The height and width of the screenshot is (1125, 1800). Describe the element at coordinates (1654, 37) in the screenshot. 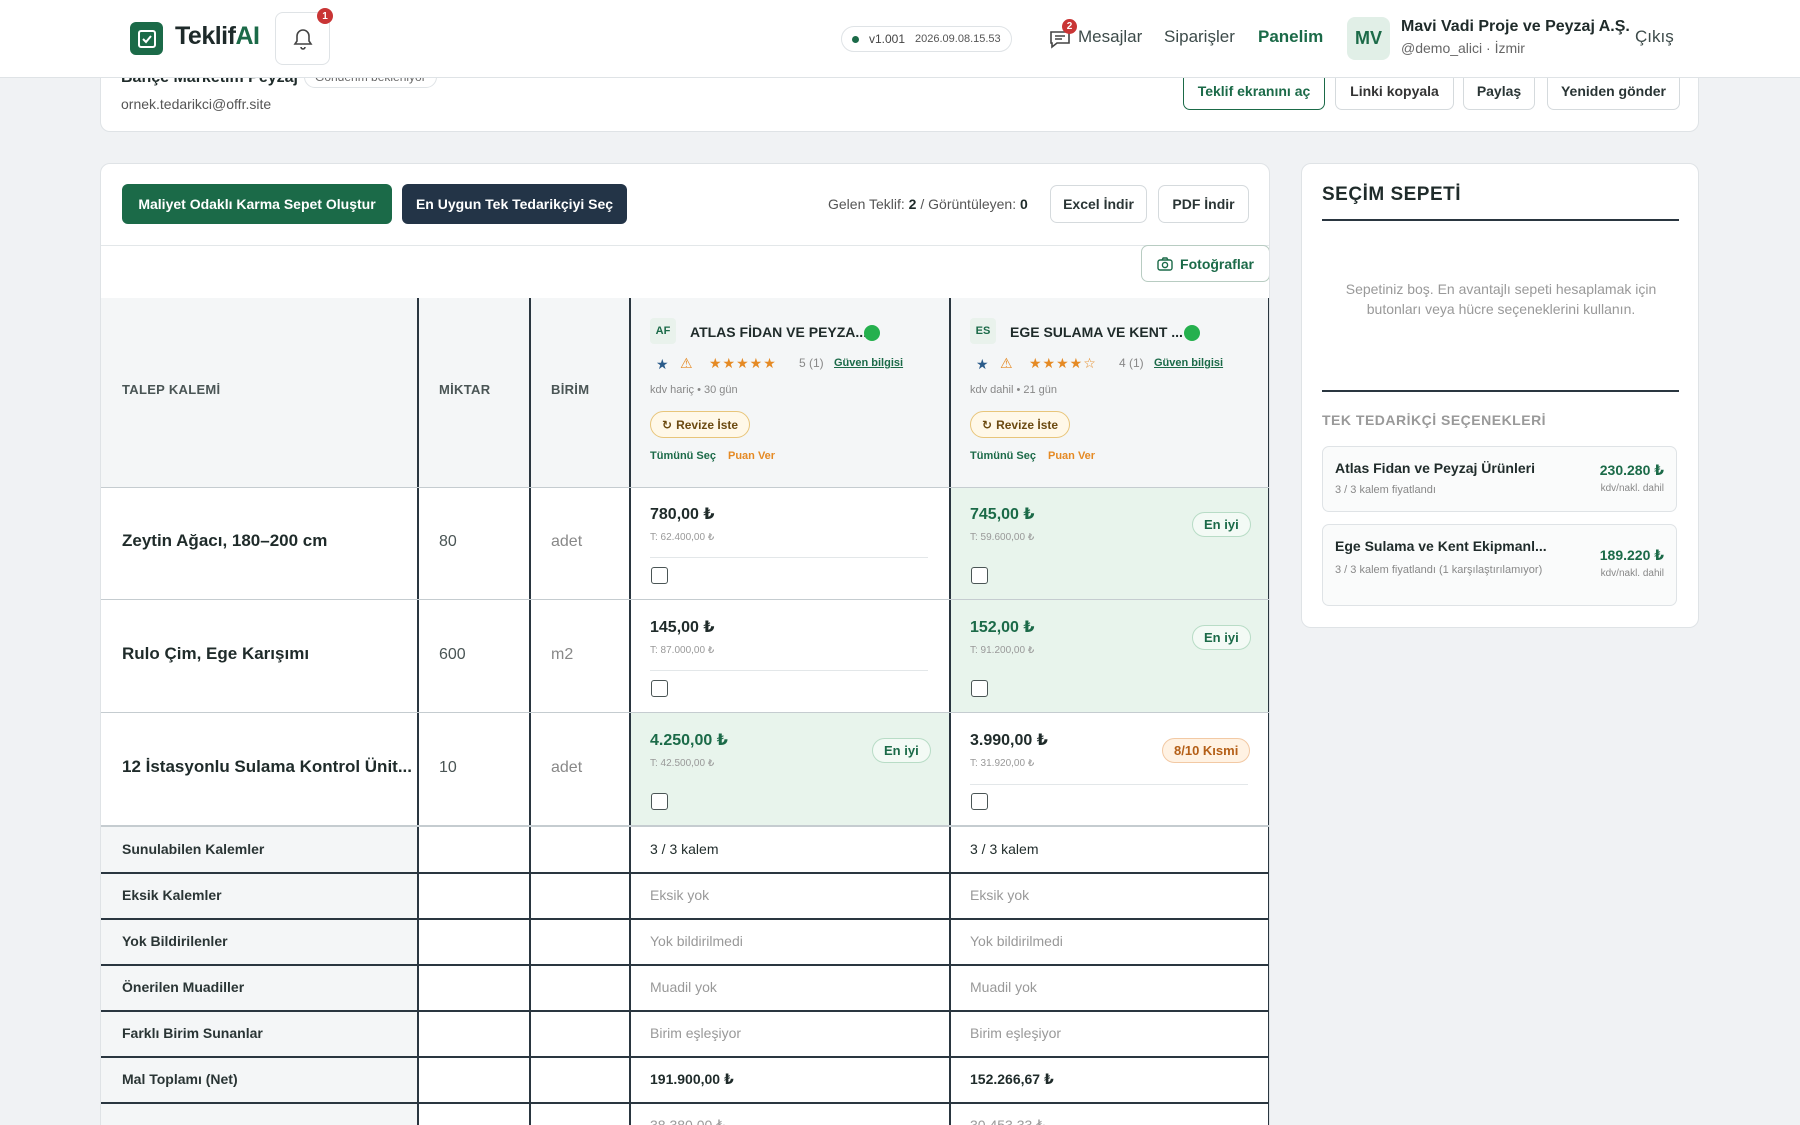

I see `logout-link: Çıkış` at that location.